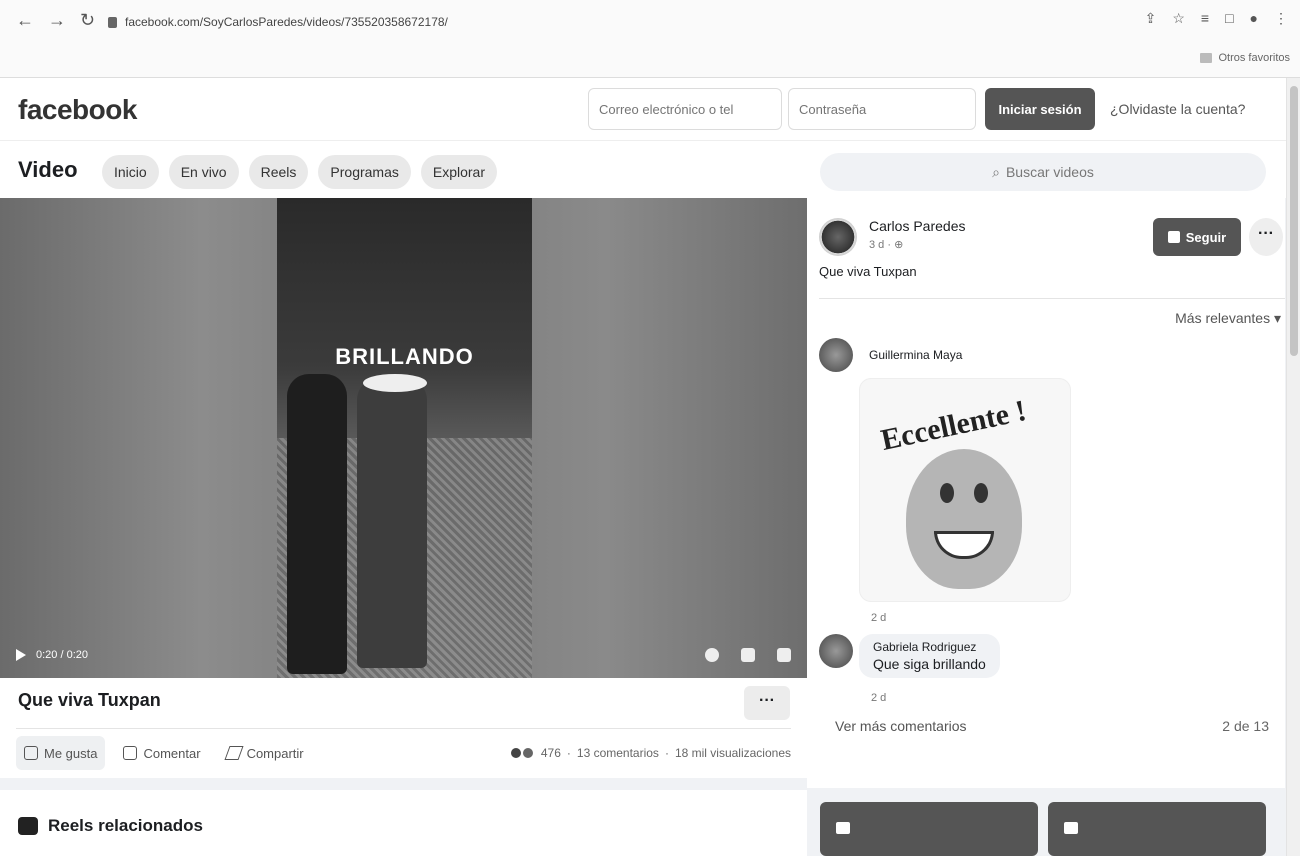 The width and height of the screenshot is (1300, 856). I want to click on post-title: Que viva Tuxpan, so click(89, 700).